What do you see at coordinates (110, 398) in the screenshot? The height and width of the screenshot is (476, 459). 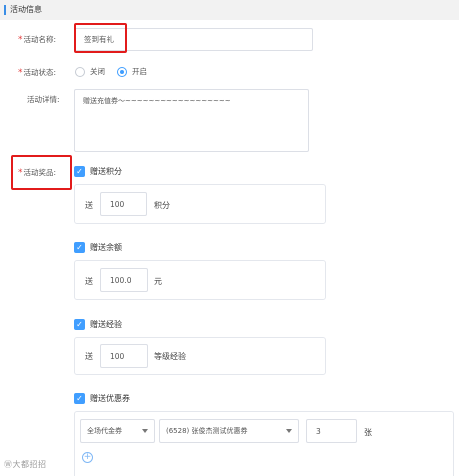 I see `coupon-checkbox-label: 赠送优惠券` at bounding box center [110, 398].